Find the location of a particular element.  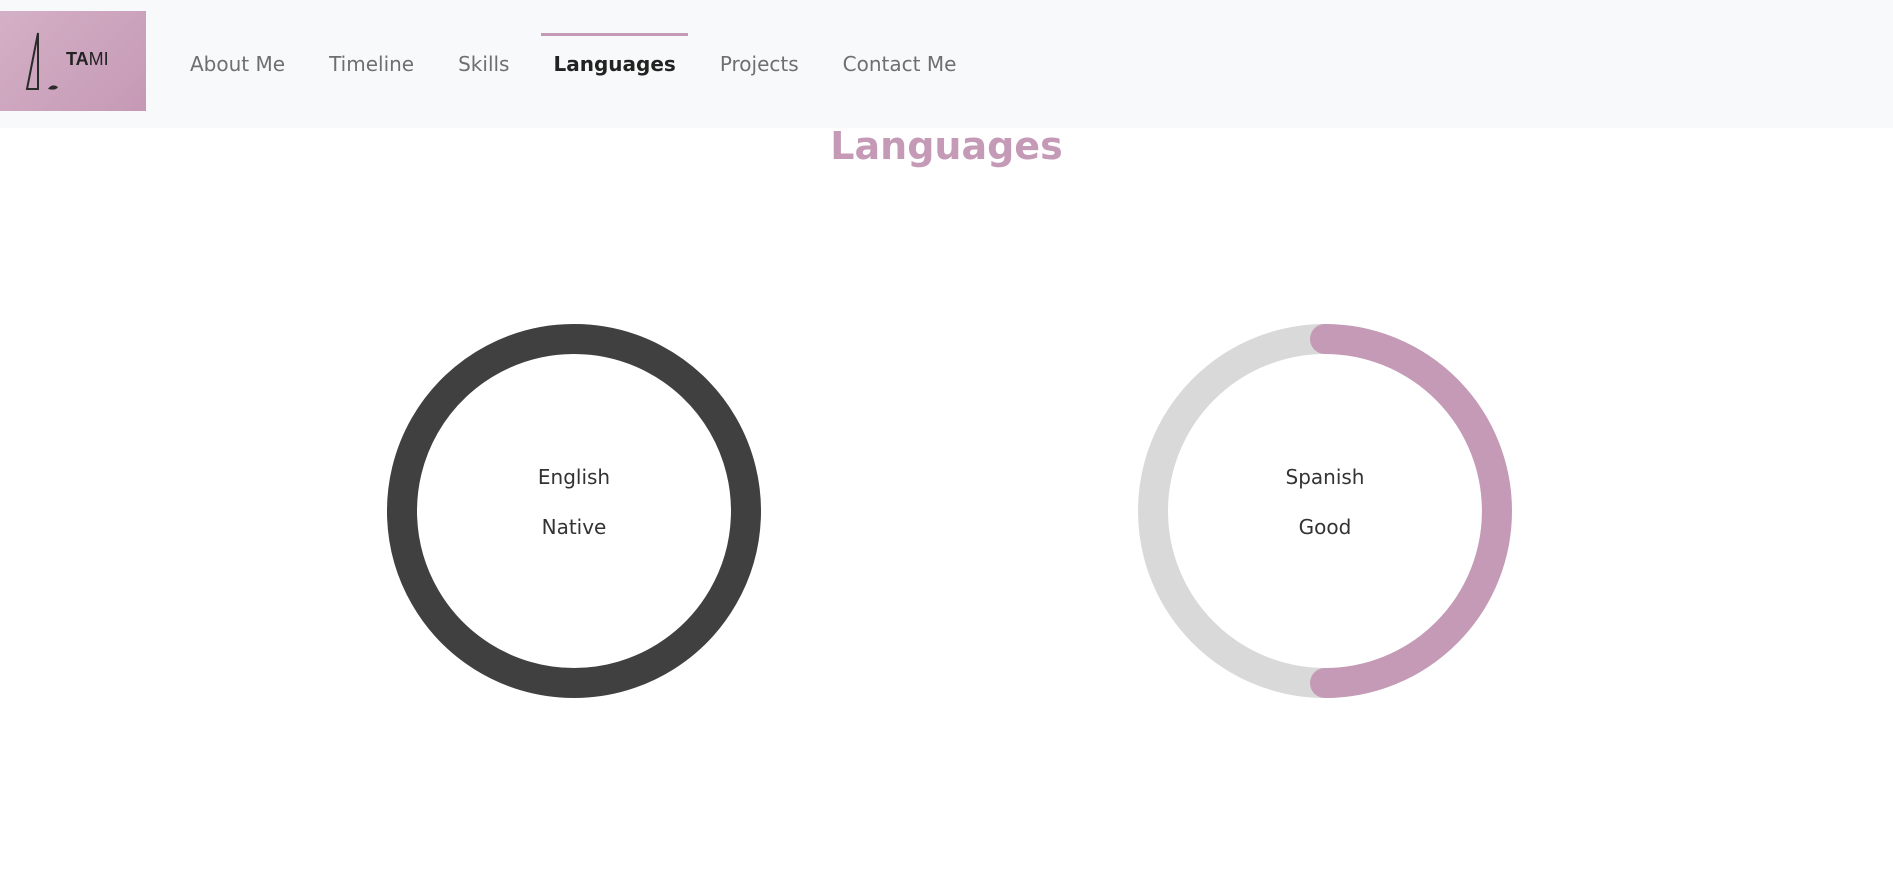

language-level: Native is located at coordinates (574, 527).